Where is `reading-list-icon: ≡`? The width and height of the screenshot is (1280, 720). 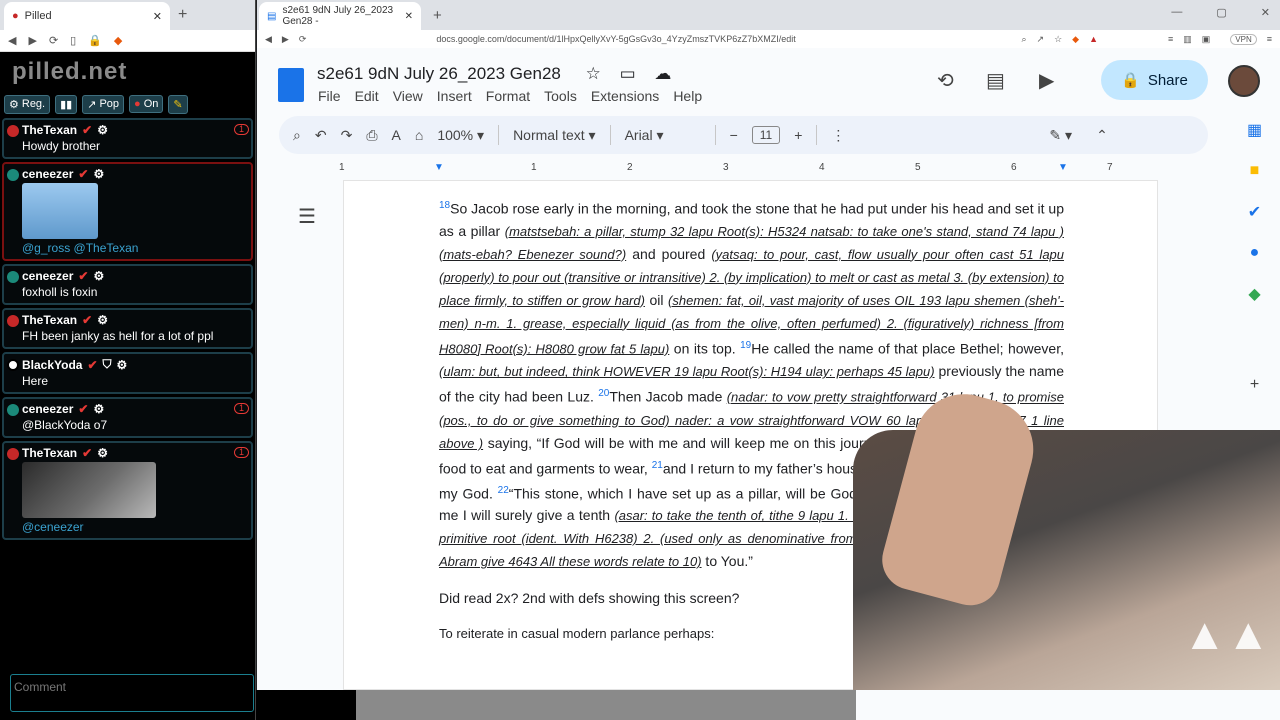 reading-list-icon: ≡ is located at coordinates (1170, 39).